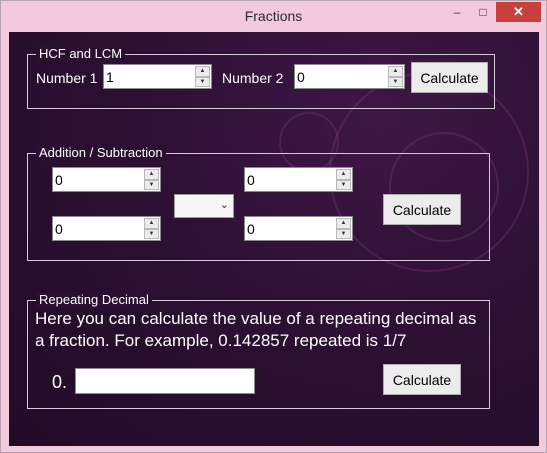 This screenshot has height=453, width=547. I want to click on number2-spin-buttons: ▲ ▼, so click(395, 76).